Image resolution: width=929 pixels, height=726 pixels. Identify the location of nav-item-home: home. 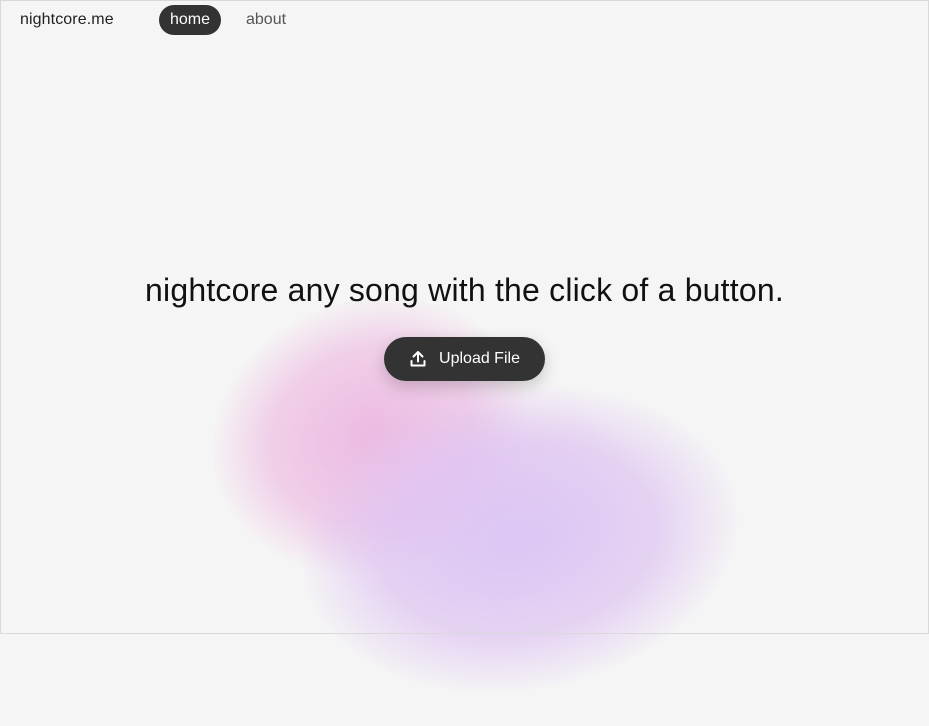
(190, 20).